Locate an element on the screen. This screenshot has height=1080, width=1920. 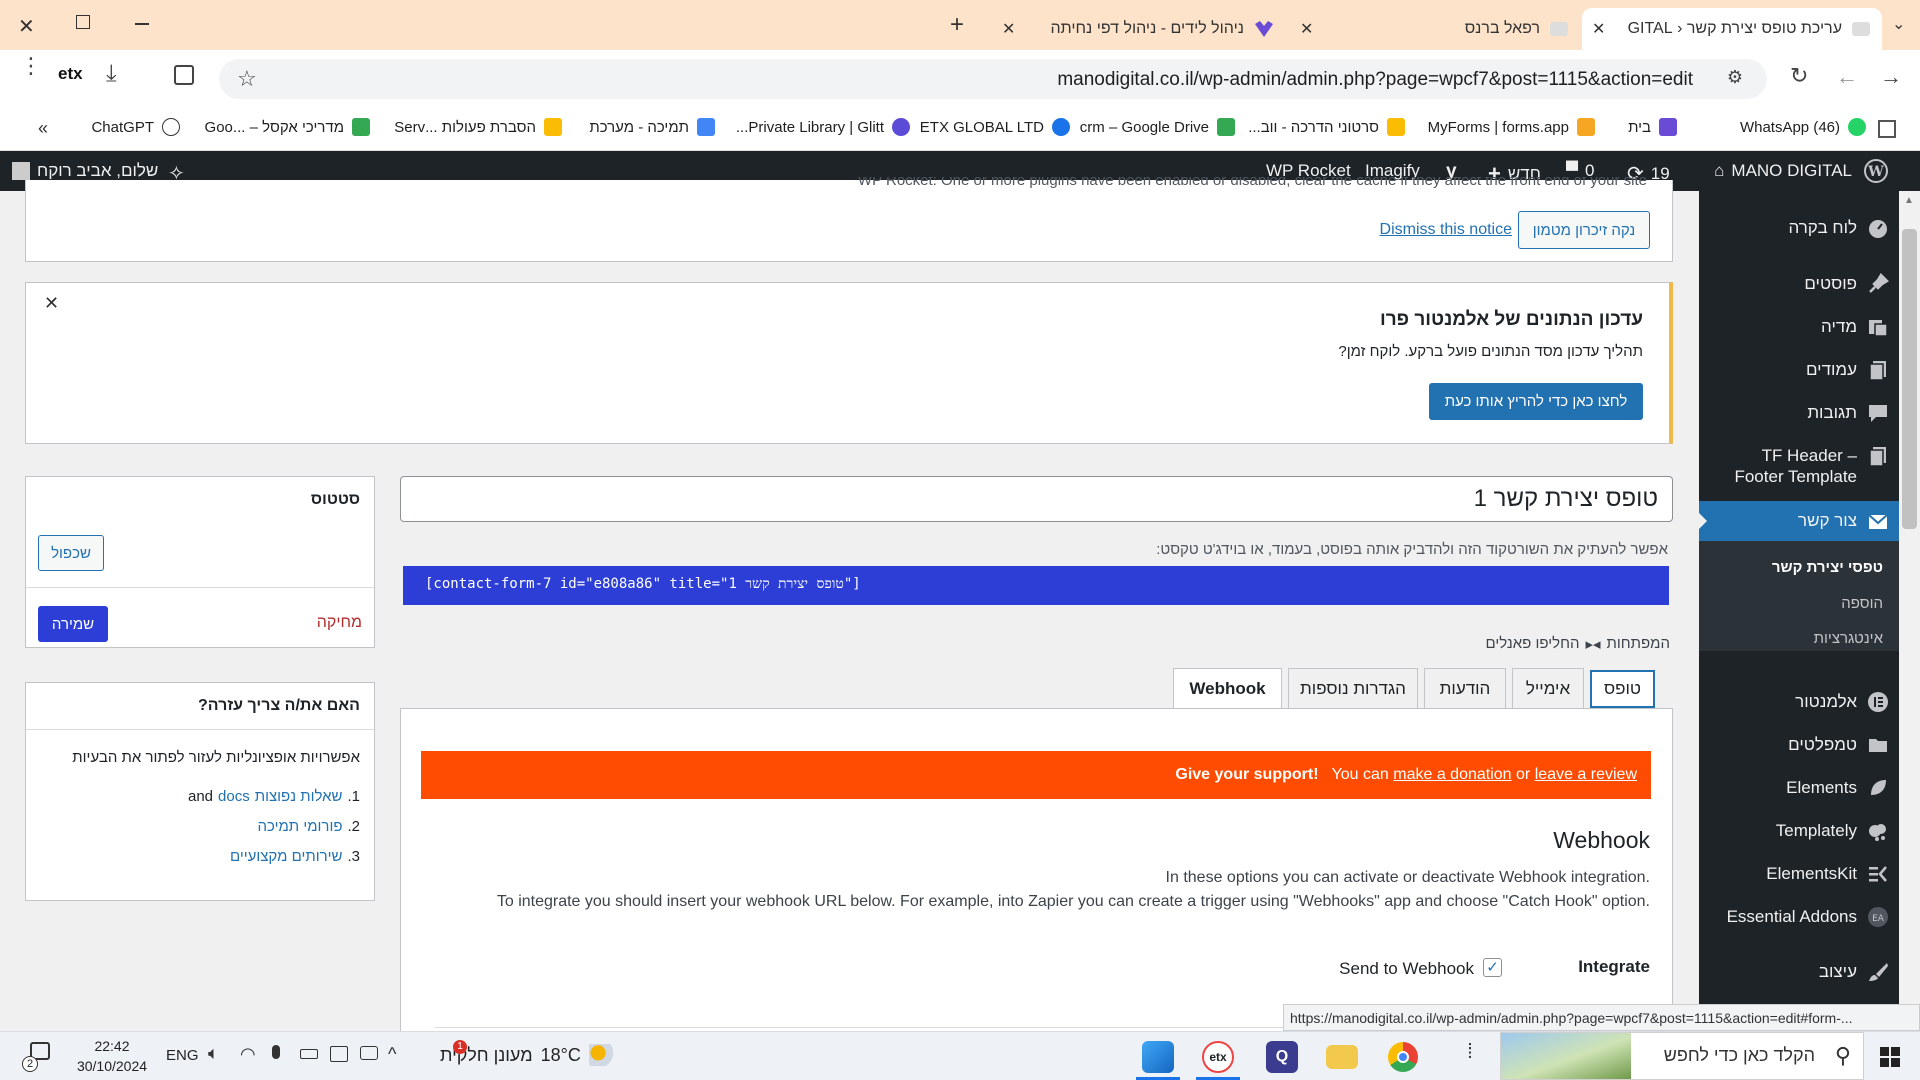
submenu-add: הוספה is located at coordinates (1799, 603).